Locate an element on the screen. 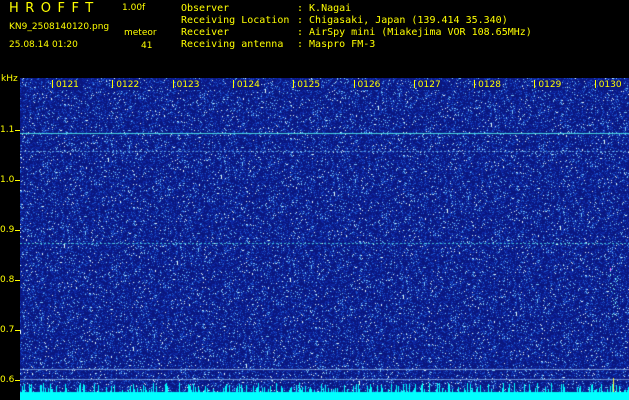 This screenshot has width=629, height=400. timestamp: 25.08.14 01:20 is located at coordinates (43, 45).